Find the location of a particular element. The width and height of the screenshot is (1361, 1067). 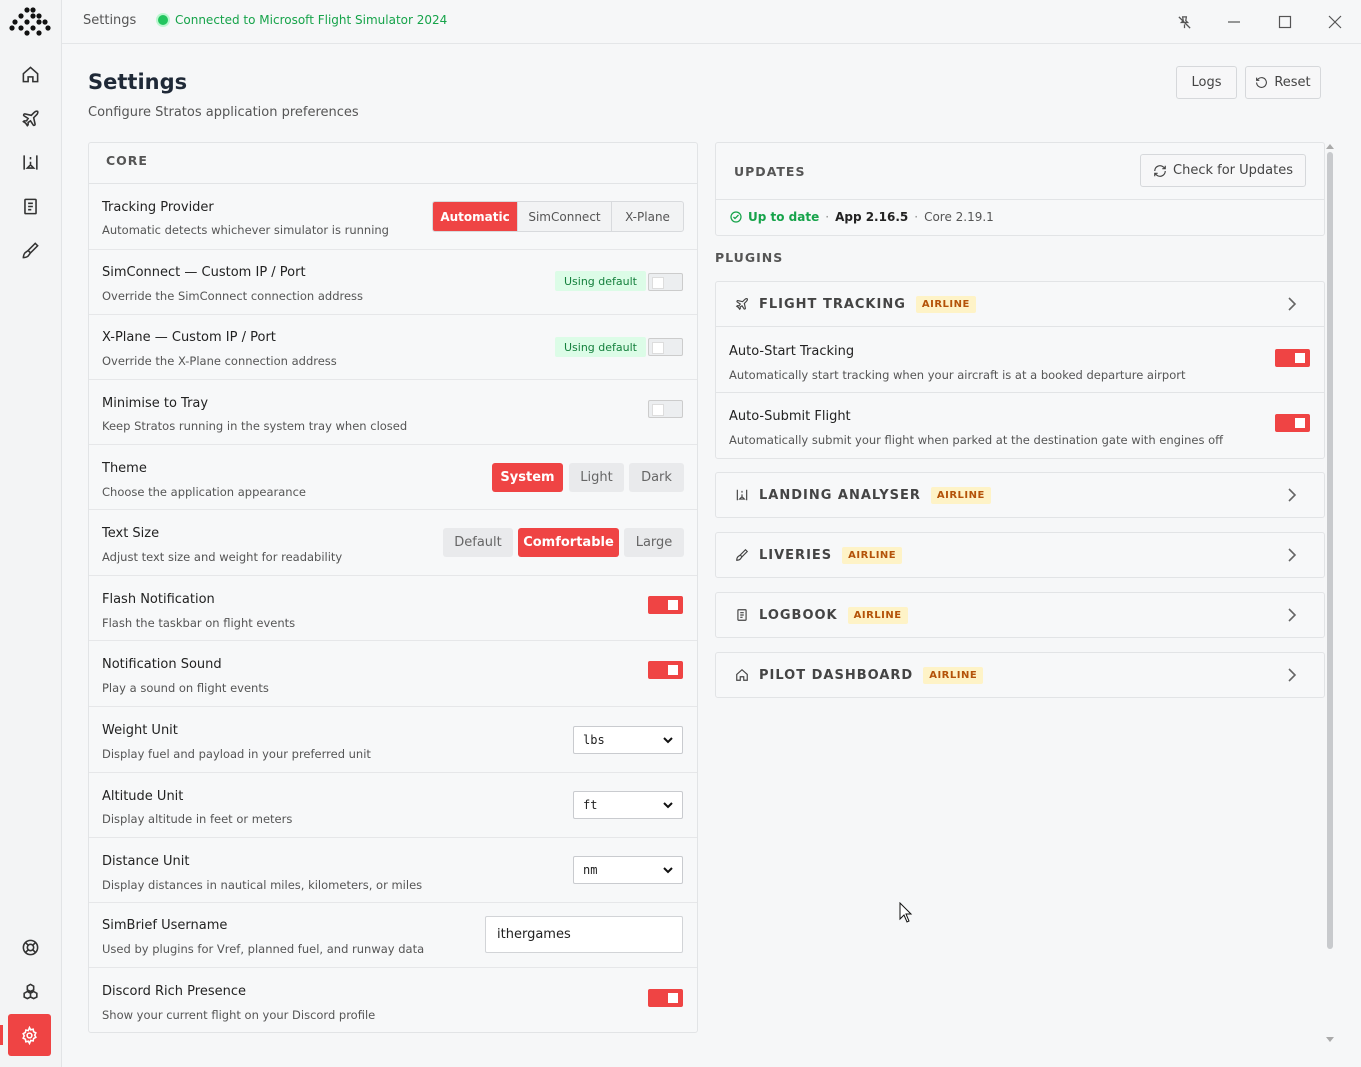

weight-unit-label: Weight Unit is located at coordinates (140, 730).